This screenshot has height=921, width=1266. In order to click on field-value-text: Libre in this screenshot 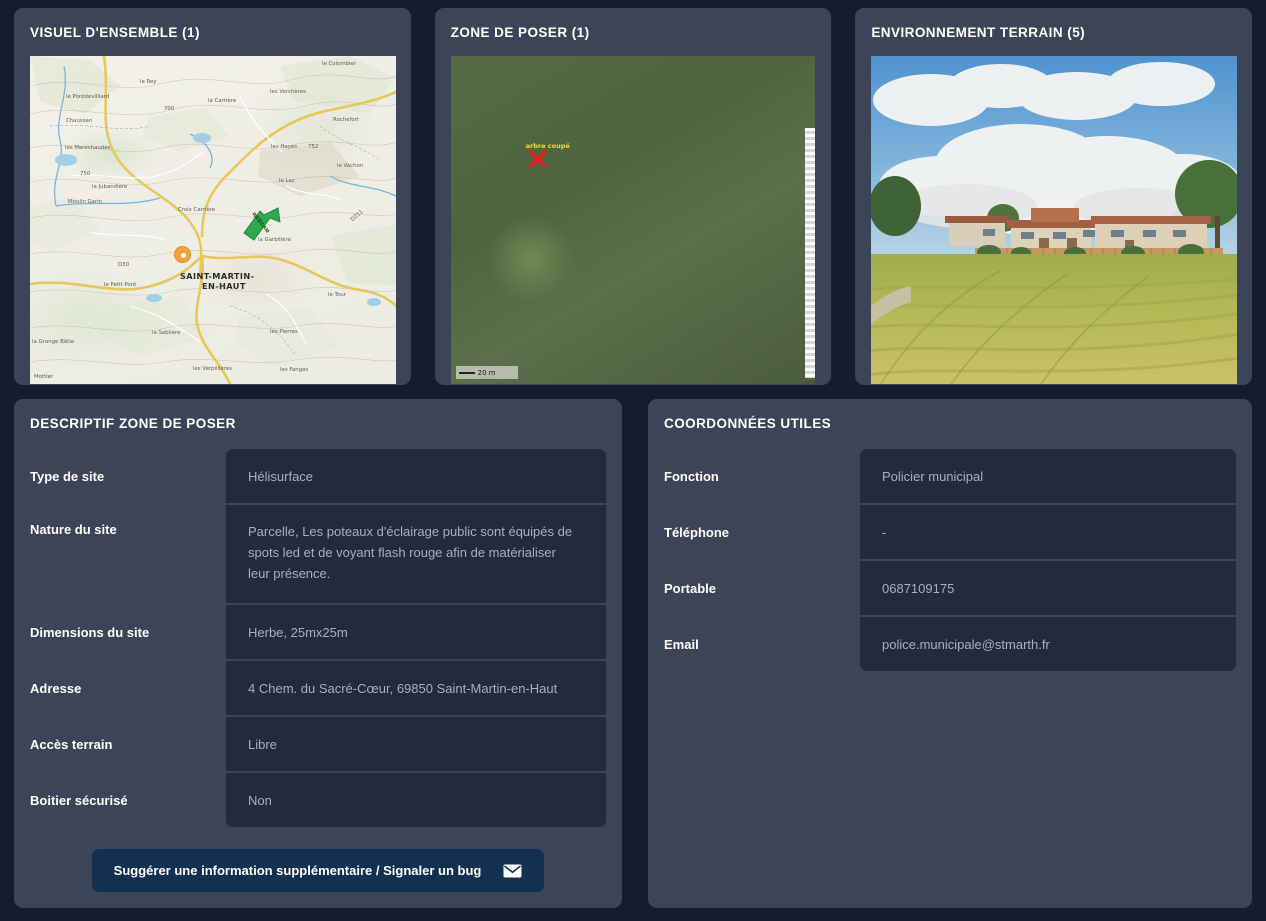, I will do `click(262, 744)`.